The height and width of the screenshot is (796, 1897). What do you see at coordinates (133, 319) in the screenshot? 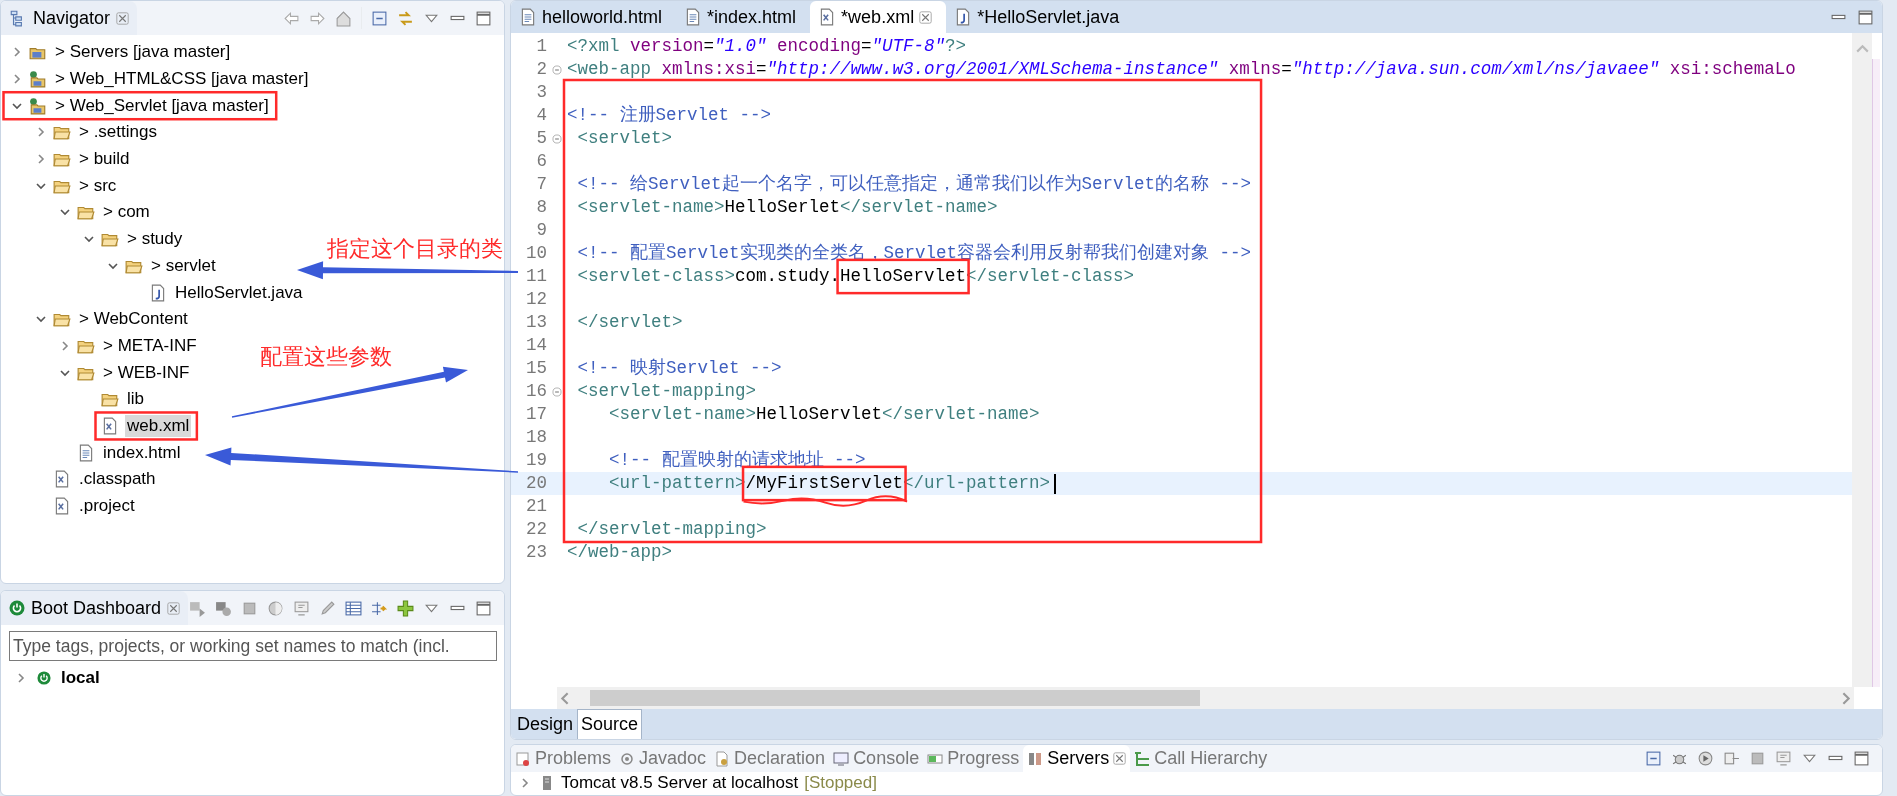
I see `tree-item: > WebContent` at bounding box center [133, 319].